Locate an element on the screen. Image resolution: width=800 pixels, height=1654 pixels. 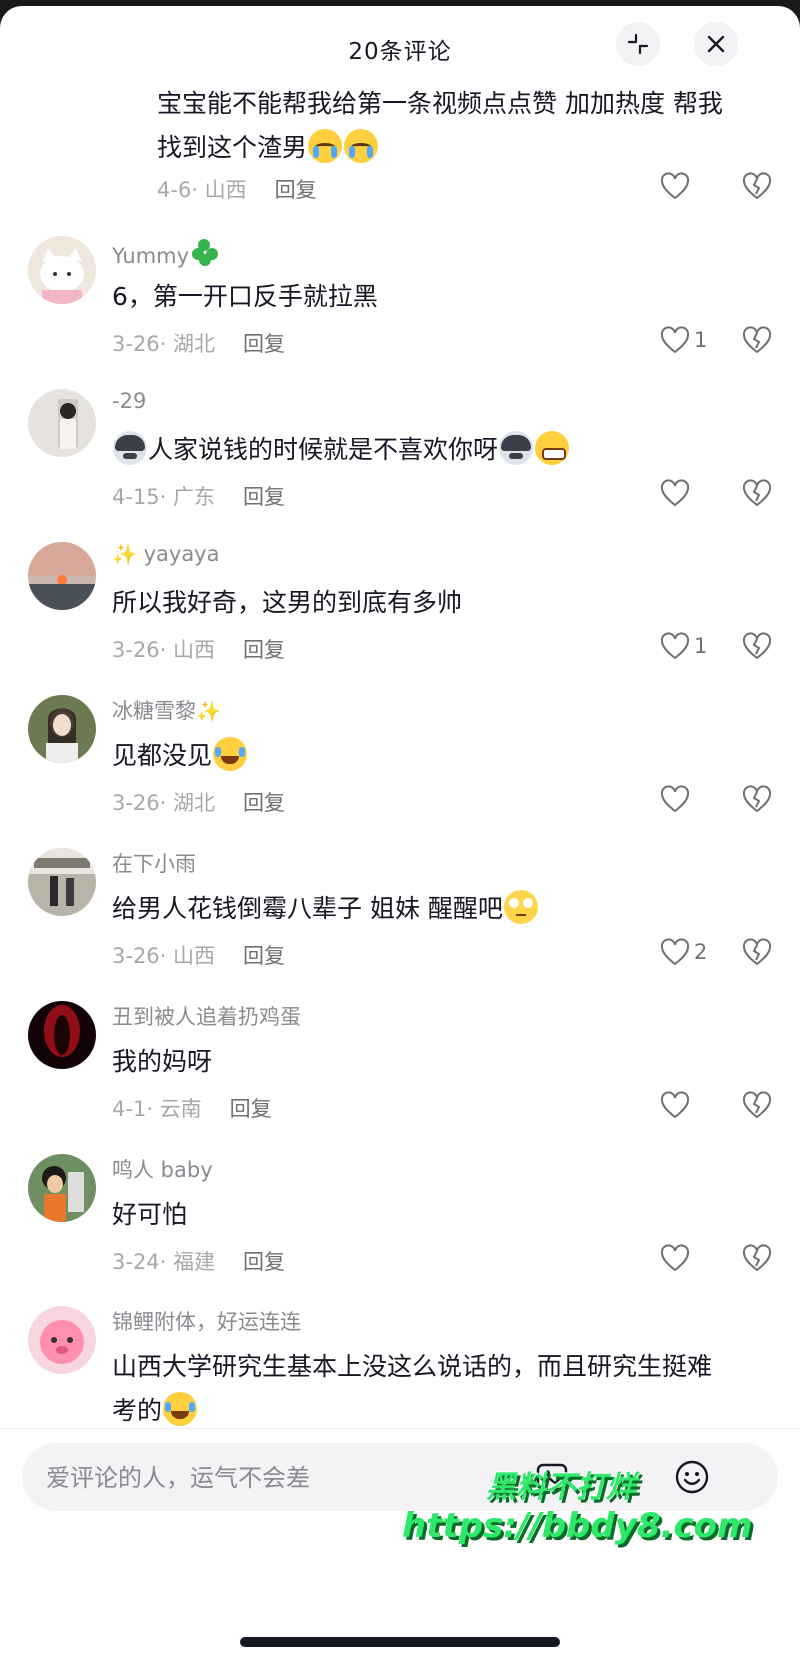
comment-text: 我的妈呀 is located at coordinates (162, 1061).